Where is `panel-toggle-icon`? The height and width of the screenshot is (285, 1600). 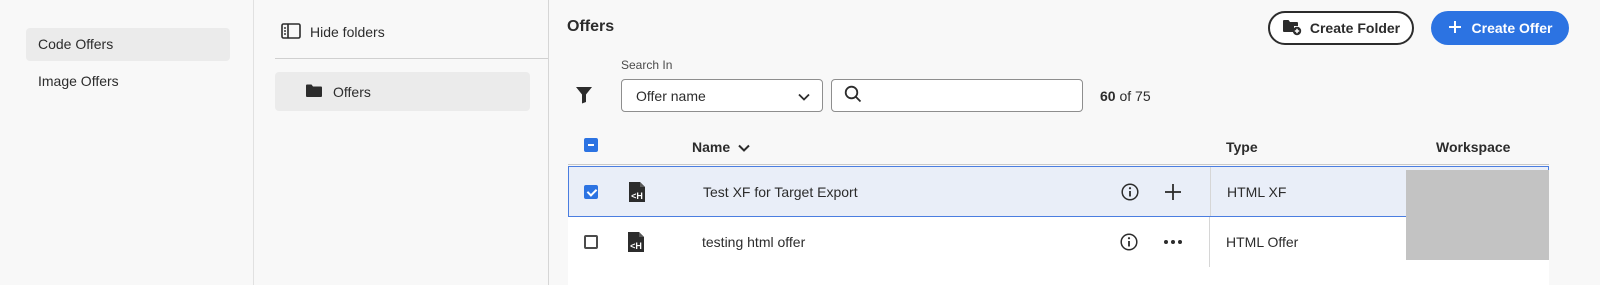 panel-toggle-icon is located at coordinates (291, 32).